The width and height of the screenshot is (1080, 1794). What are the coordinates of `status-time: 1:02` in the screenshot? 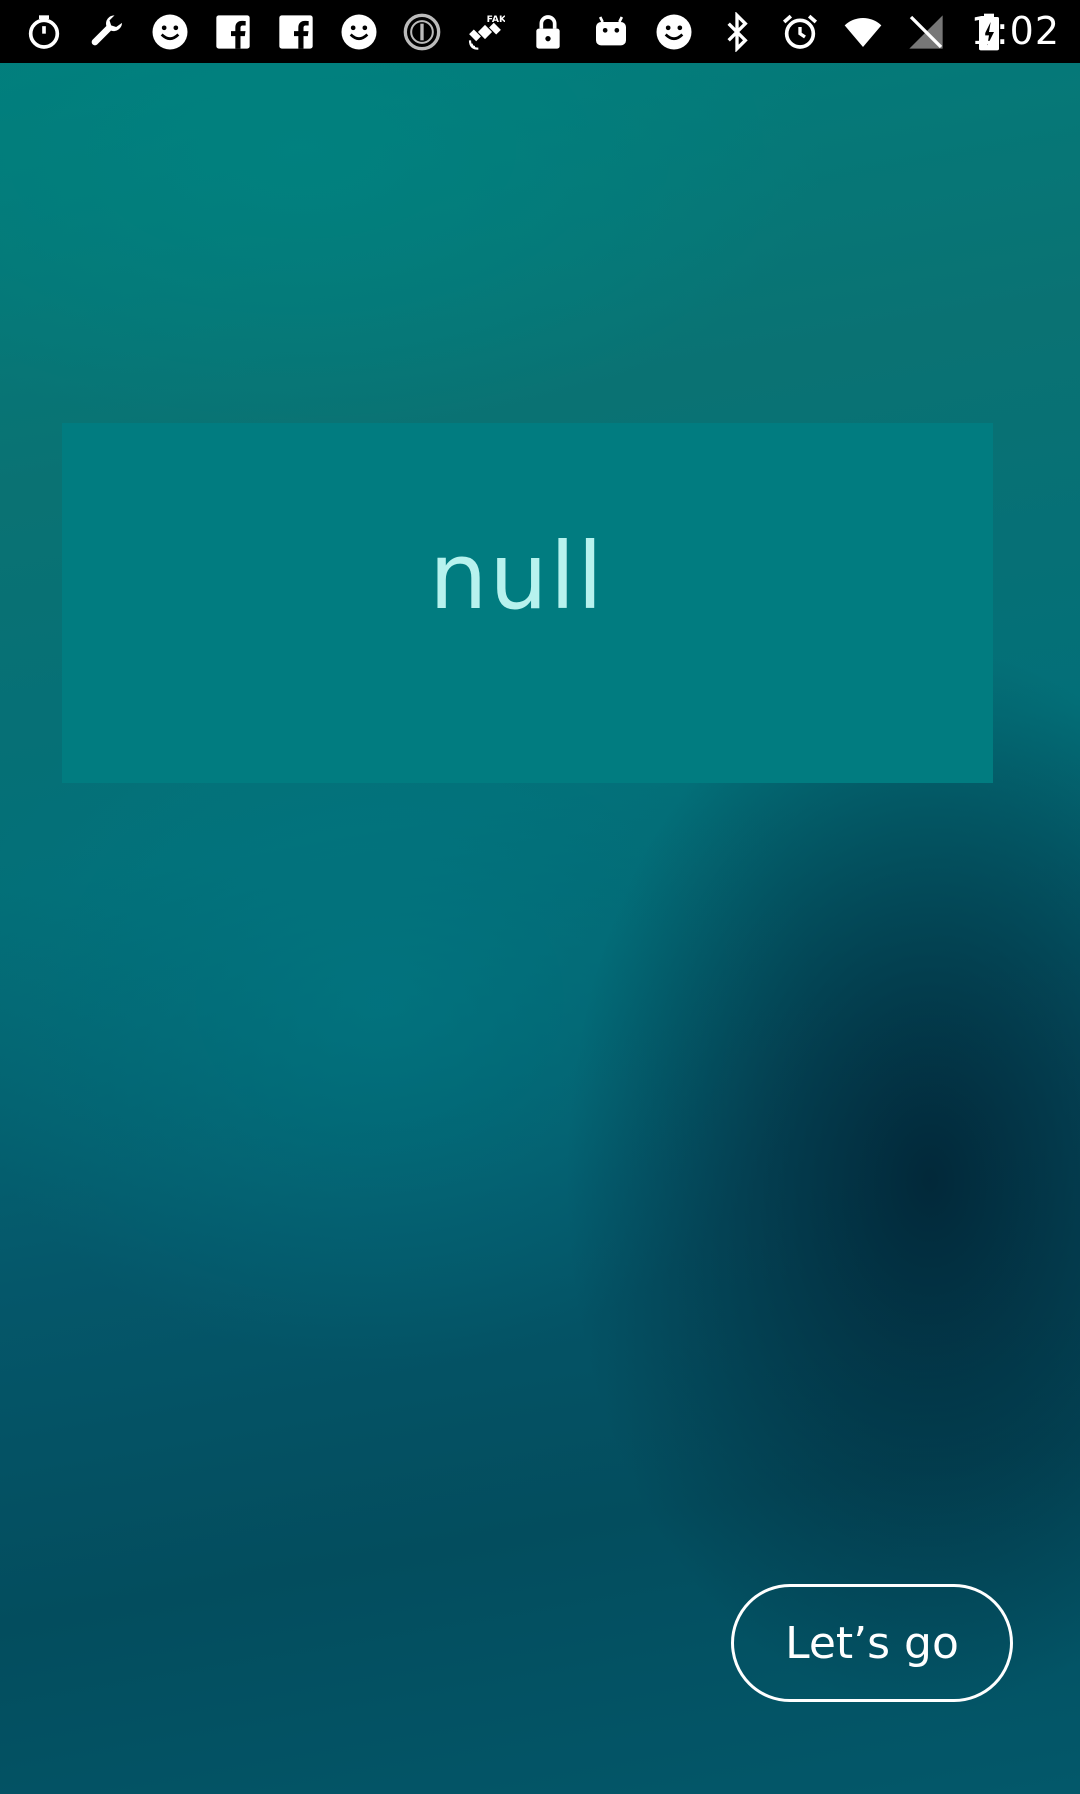 It's located at (1015, 31).